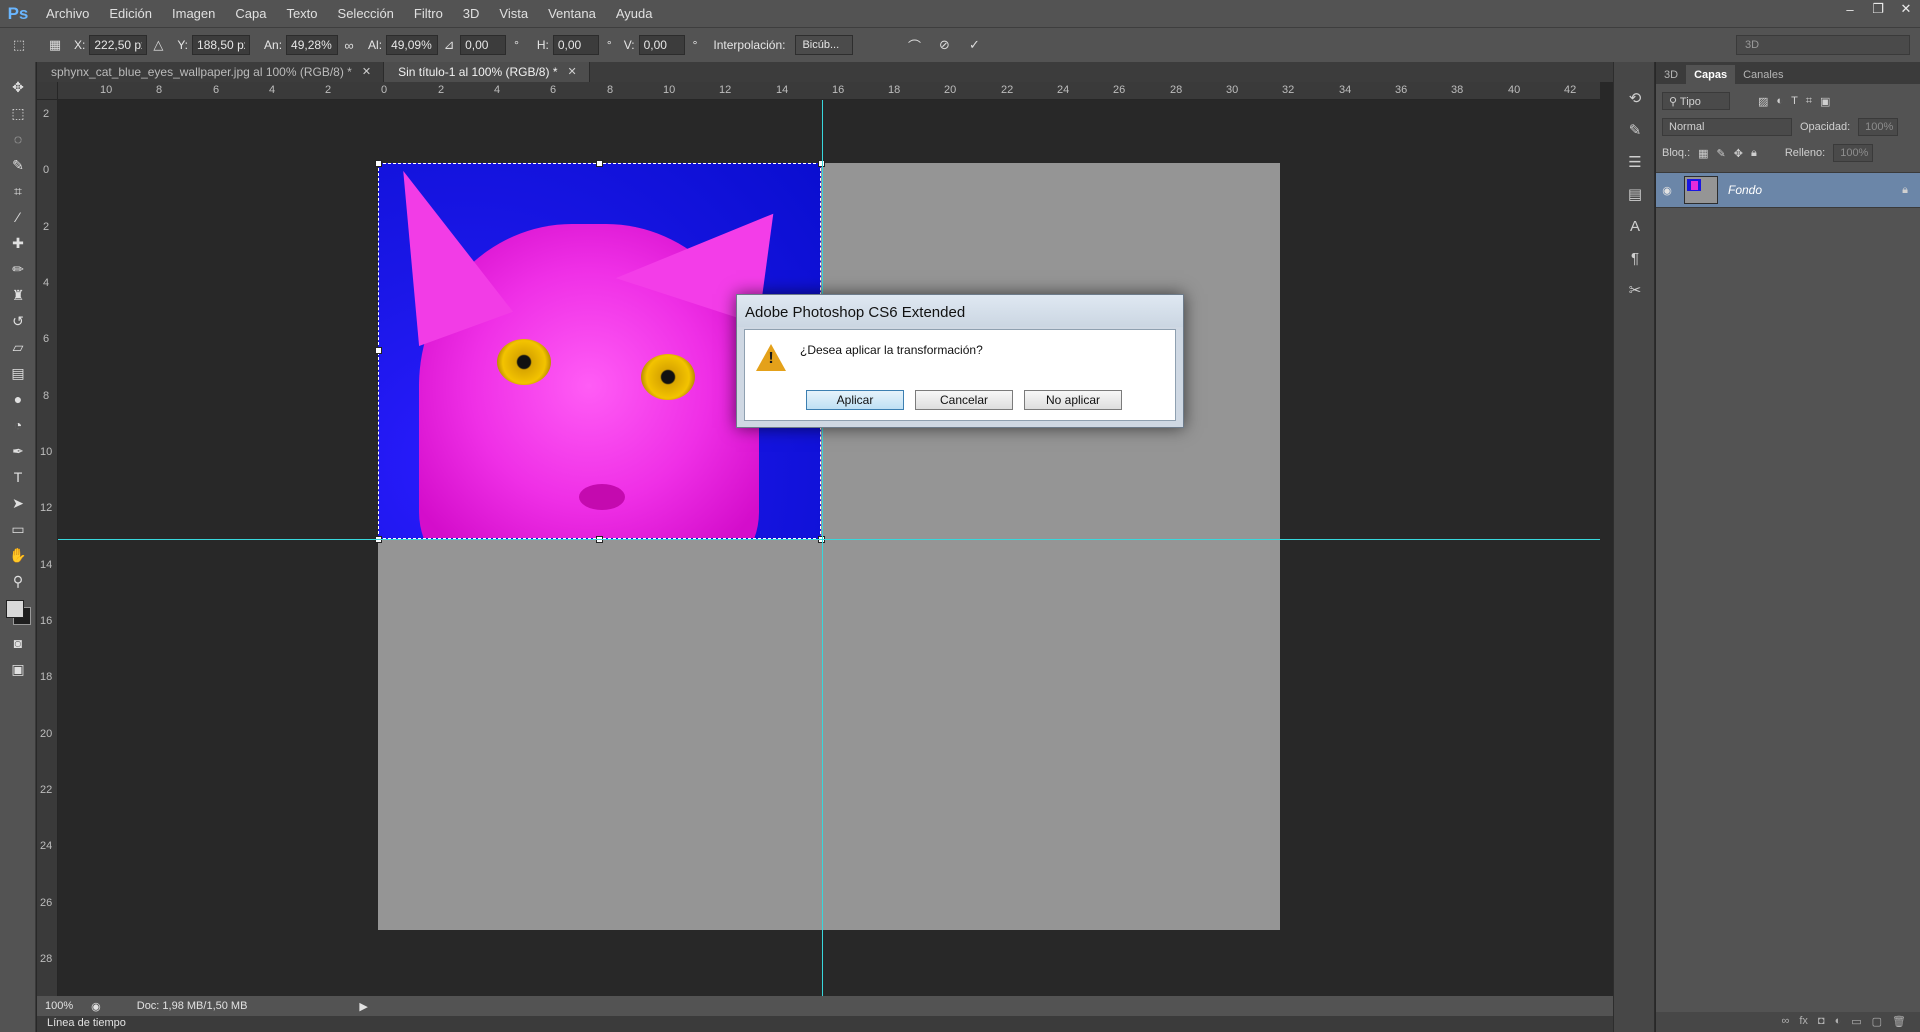  I want to click on menu-capa: Capa, so click(250, 13).